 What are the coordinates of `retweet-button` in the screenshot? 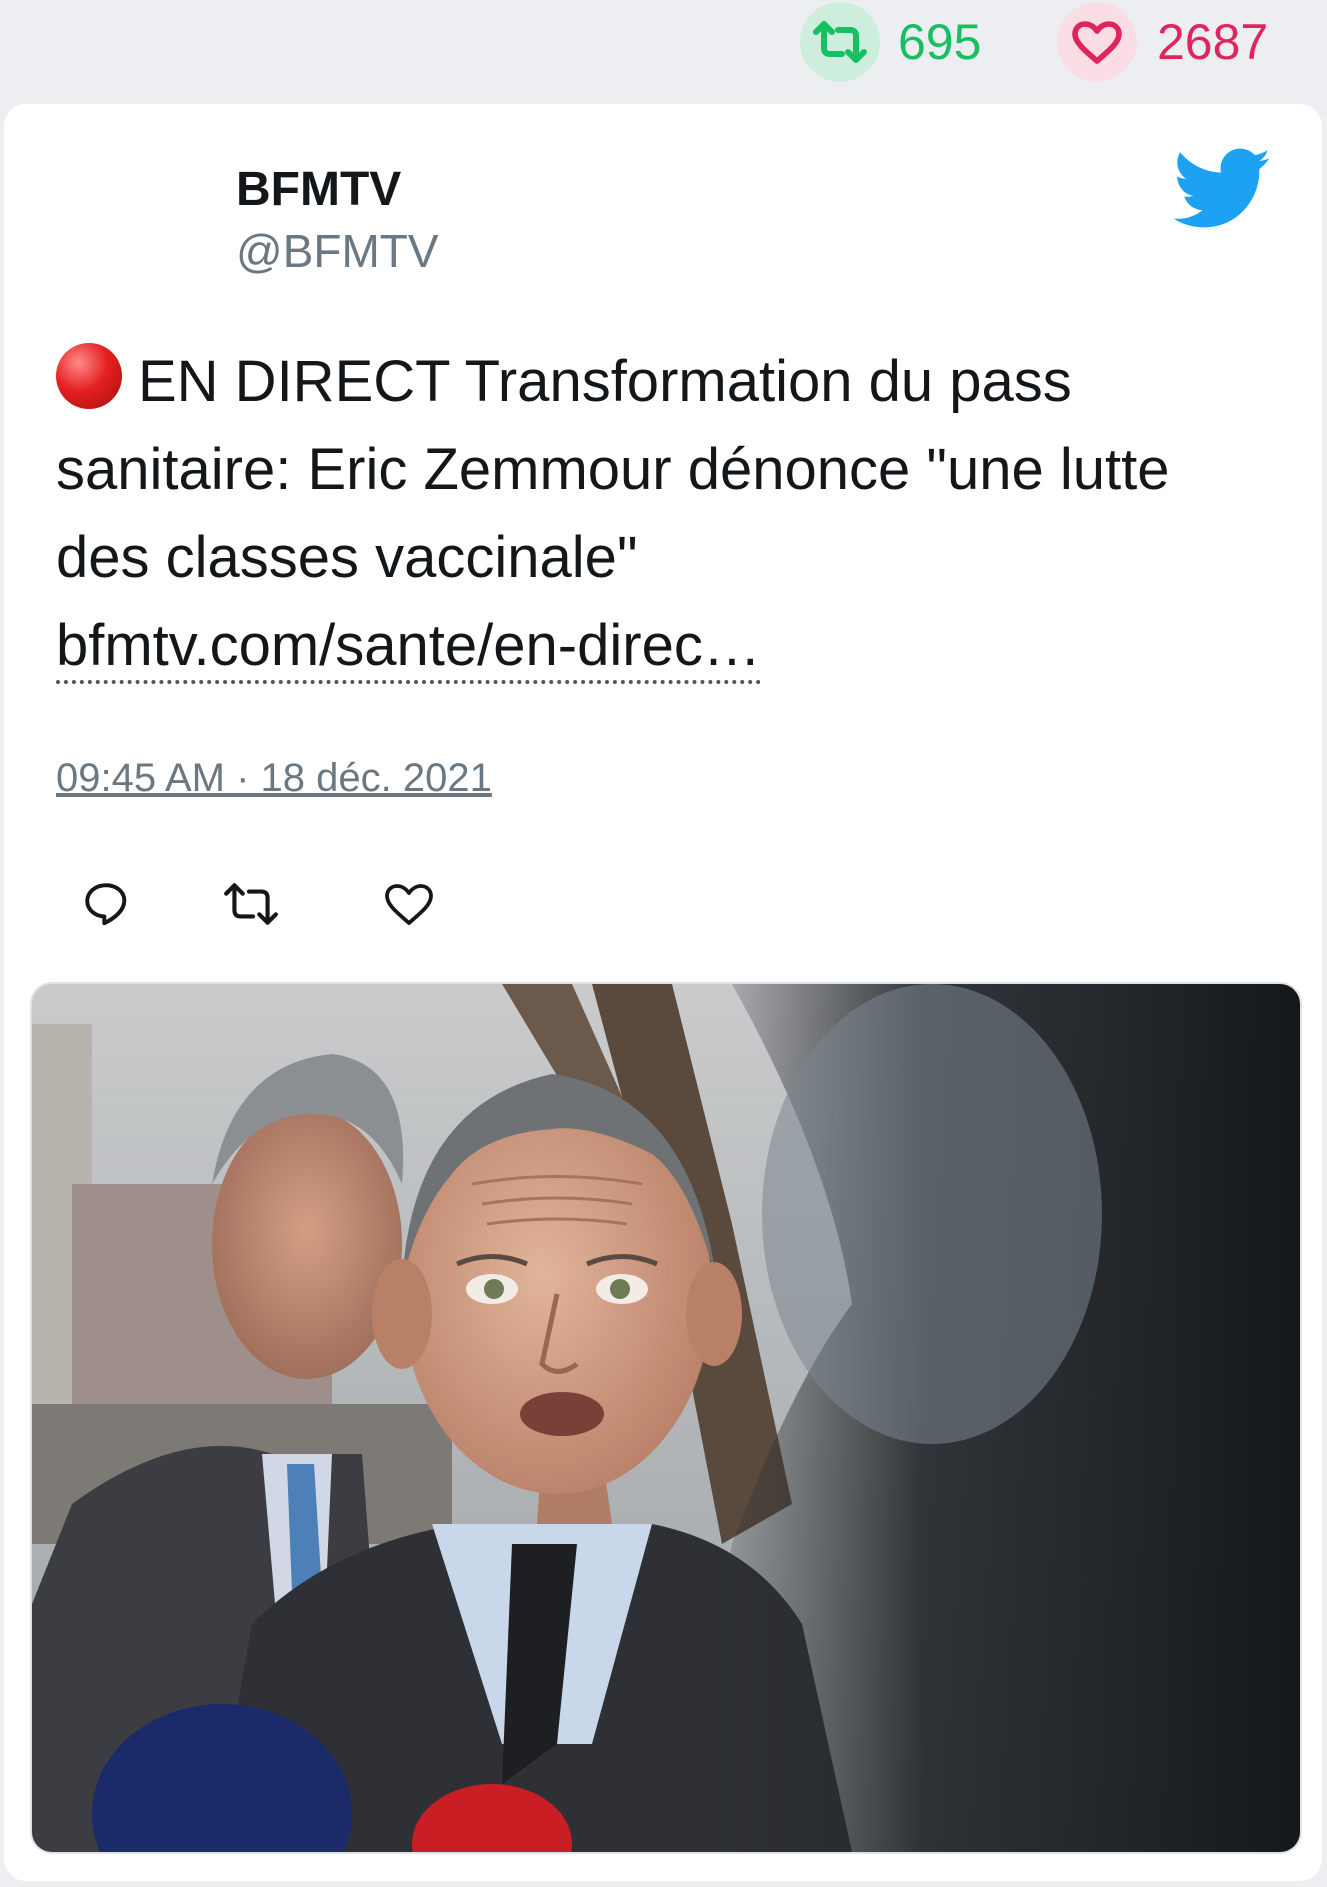 It's located at (251, 904).